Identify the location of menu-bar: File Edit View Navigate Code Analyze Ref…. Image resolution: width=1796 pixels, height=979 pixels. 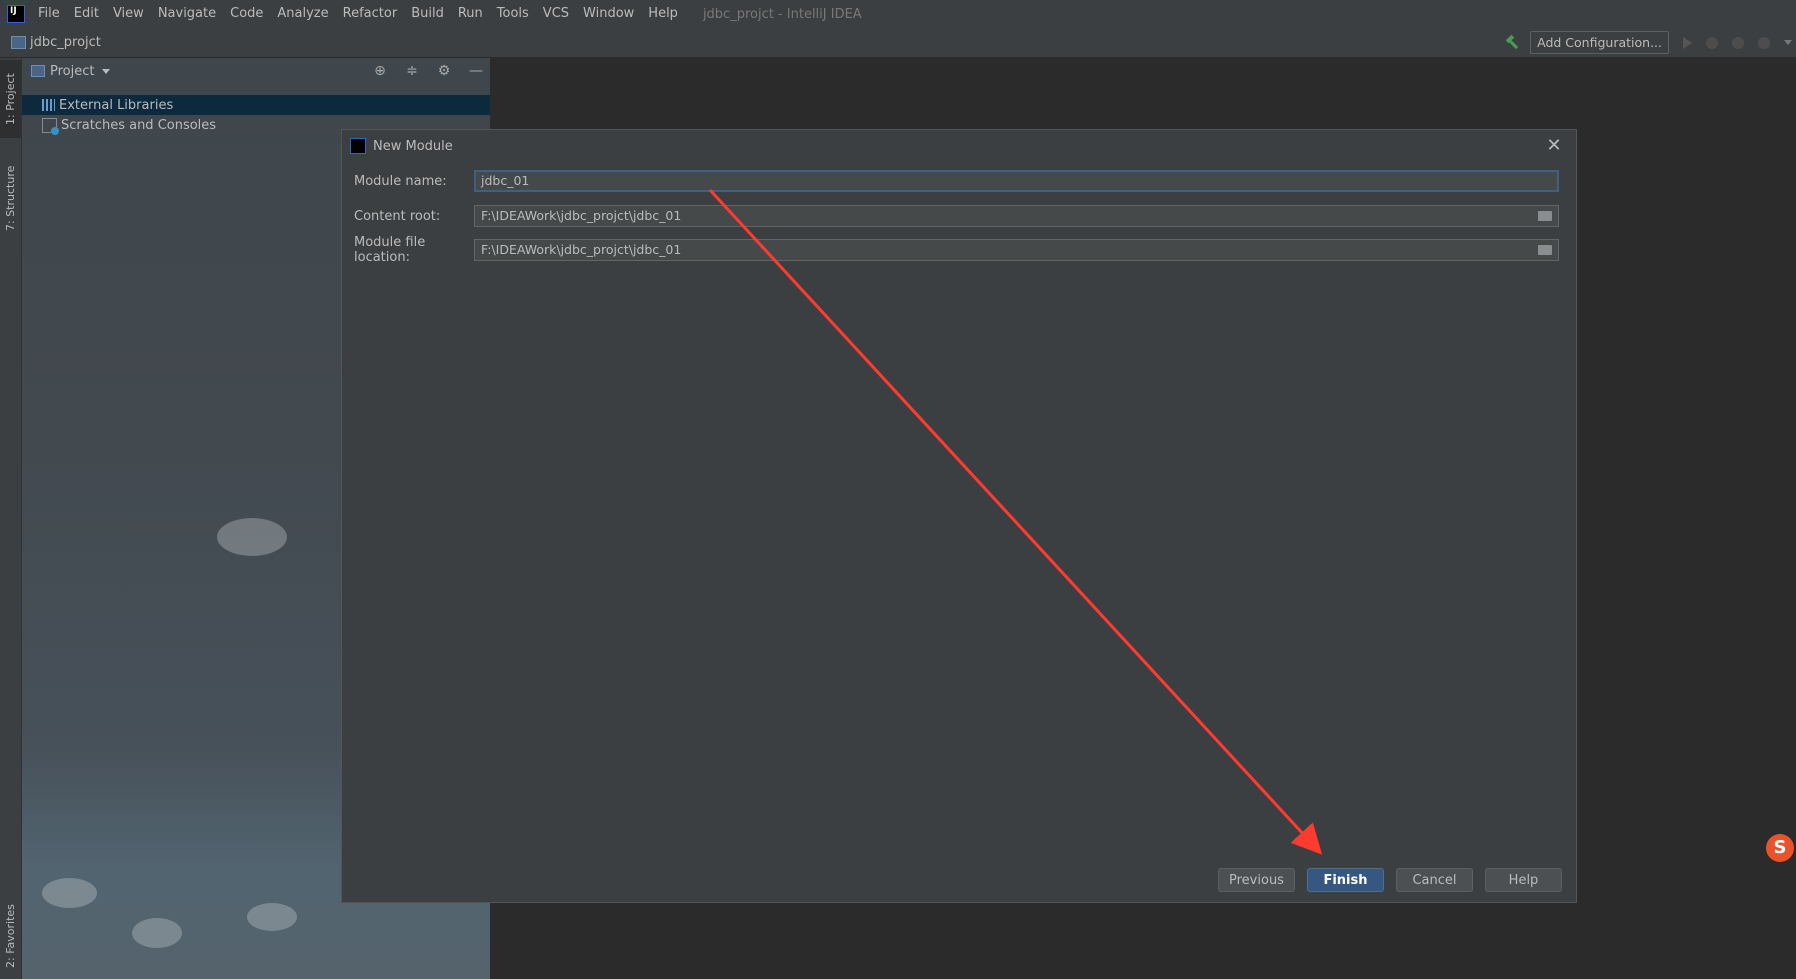
(898, 14).